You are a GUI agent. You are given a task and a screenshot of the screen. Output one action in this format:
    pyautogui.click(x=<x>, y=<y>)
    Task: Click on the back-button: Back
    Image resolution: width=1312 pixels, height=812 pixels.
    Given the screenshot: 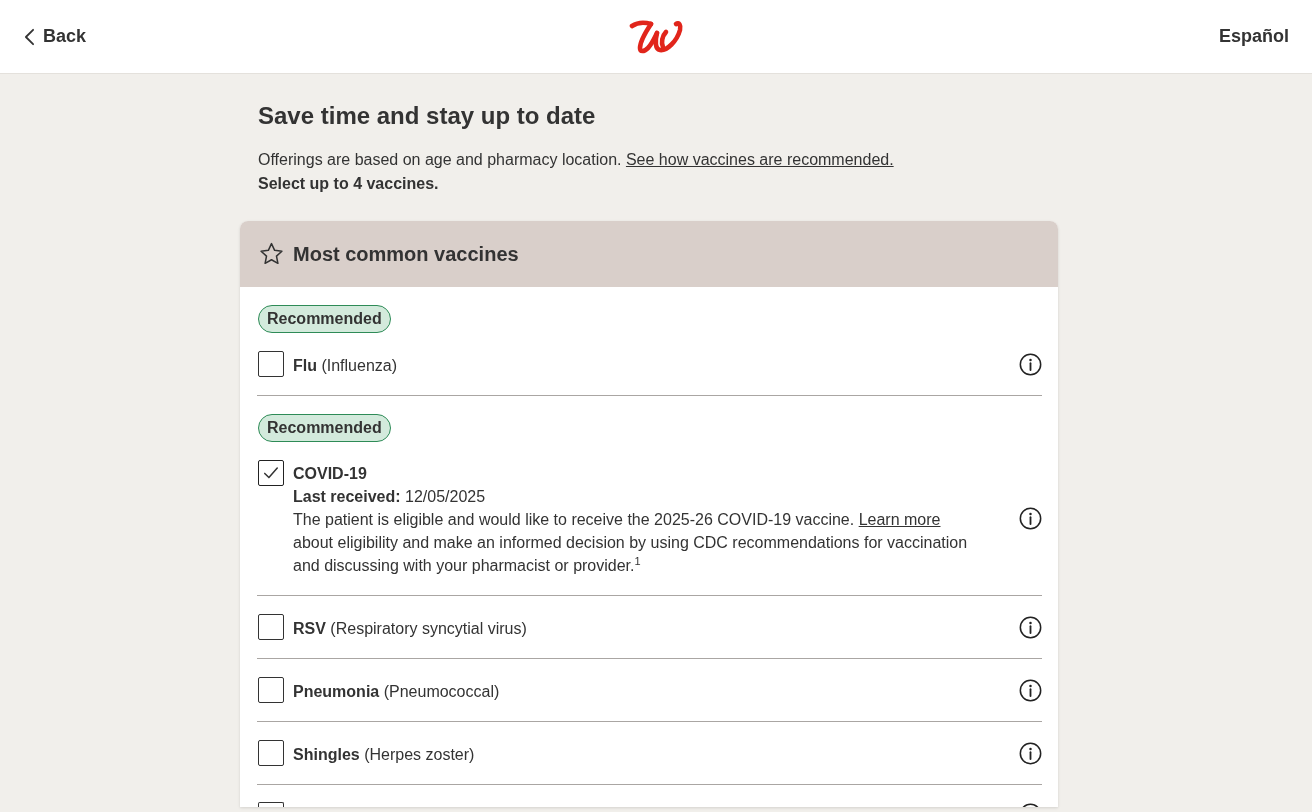 What is the action you would take?
    pyautogui.click(x=55, y=36)
    